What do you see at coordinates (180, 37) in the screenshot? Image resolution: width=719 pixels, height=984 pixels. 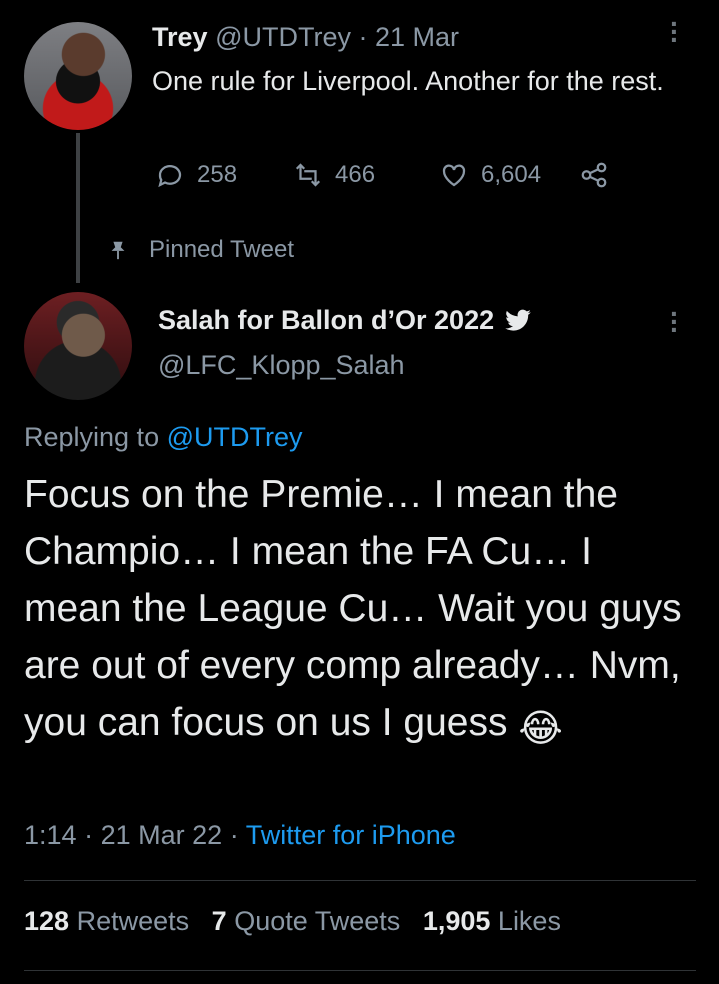 I see `display-name: Trey` at bounding box center [180, 37].